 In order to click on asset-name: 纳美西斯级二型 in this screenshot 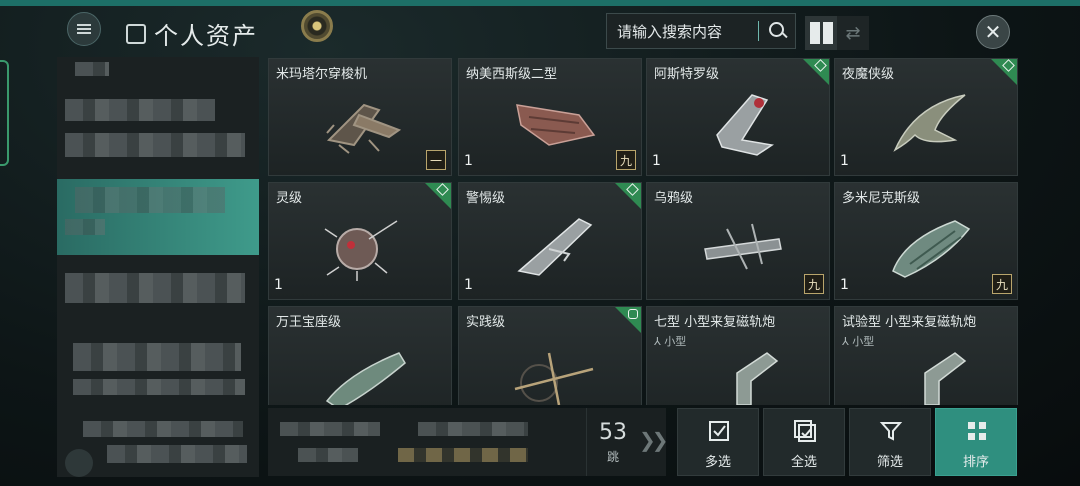, I will do `click(512, 74)`.